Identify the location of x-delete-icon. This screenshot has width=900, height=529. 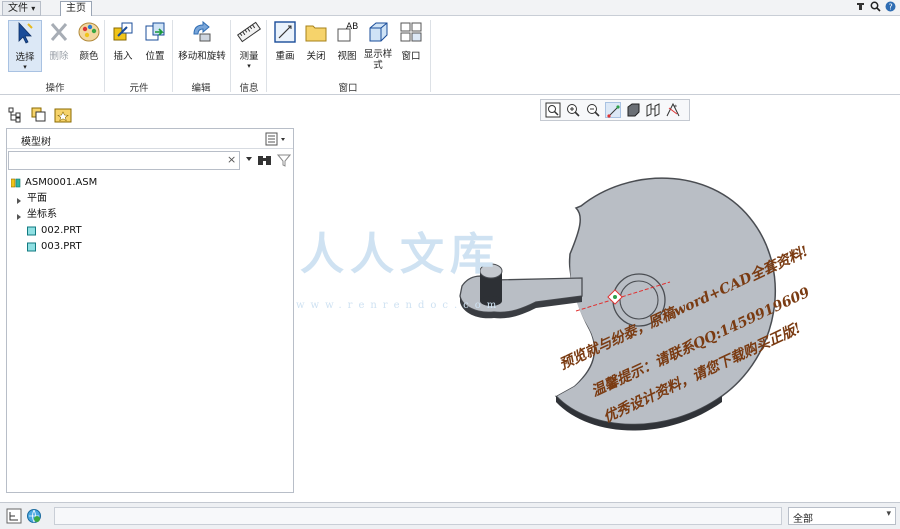
(59, 32).